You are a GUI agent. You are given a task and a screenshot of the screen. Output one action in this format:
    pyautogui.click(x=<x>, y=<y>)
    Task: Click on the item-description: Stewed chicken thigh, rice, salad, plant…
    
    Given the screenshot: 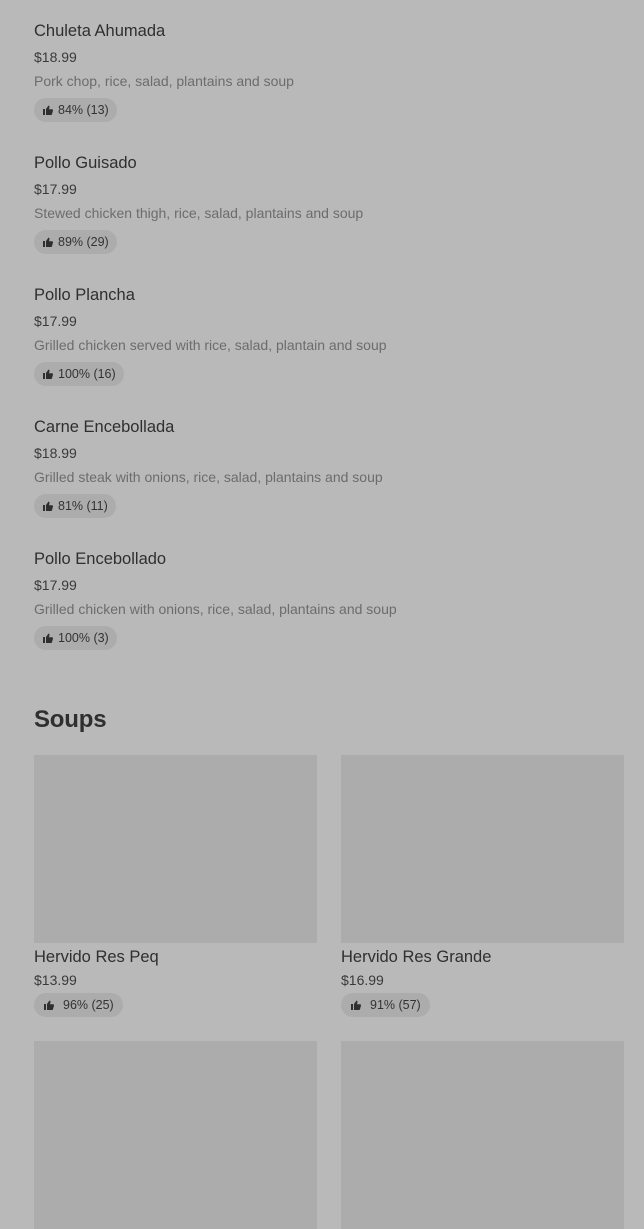 What is the action you would take?
    pyautogui.click(x=199, y=213)
    